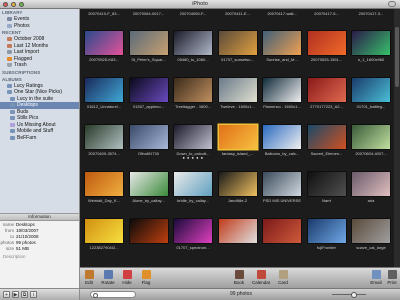  I want to click on sidebar-item-beffarn: BeFFarn, so click(39, 138).